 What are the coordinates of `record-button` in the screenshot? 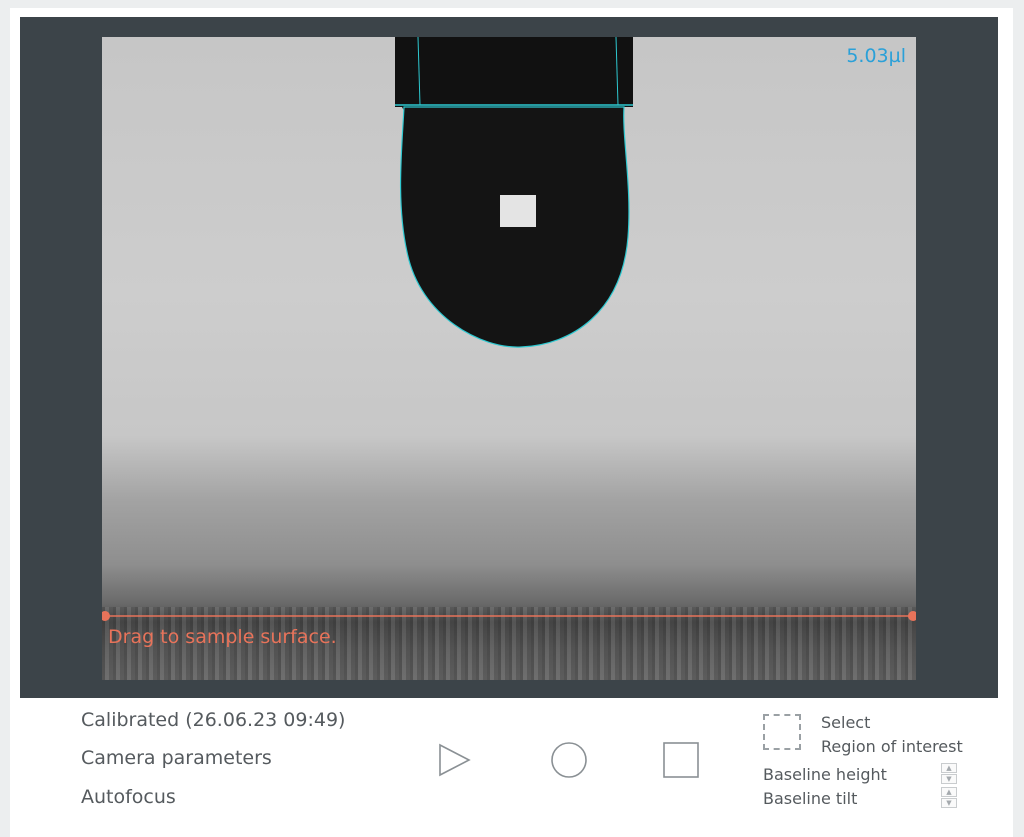 It's located at (569, 760).